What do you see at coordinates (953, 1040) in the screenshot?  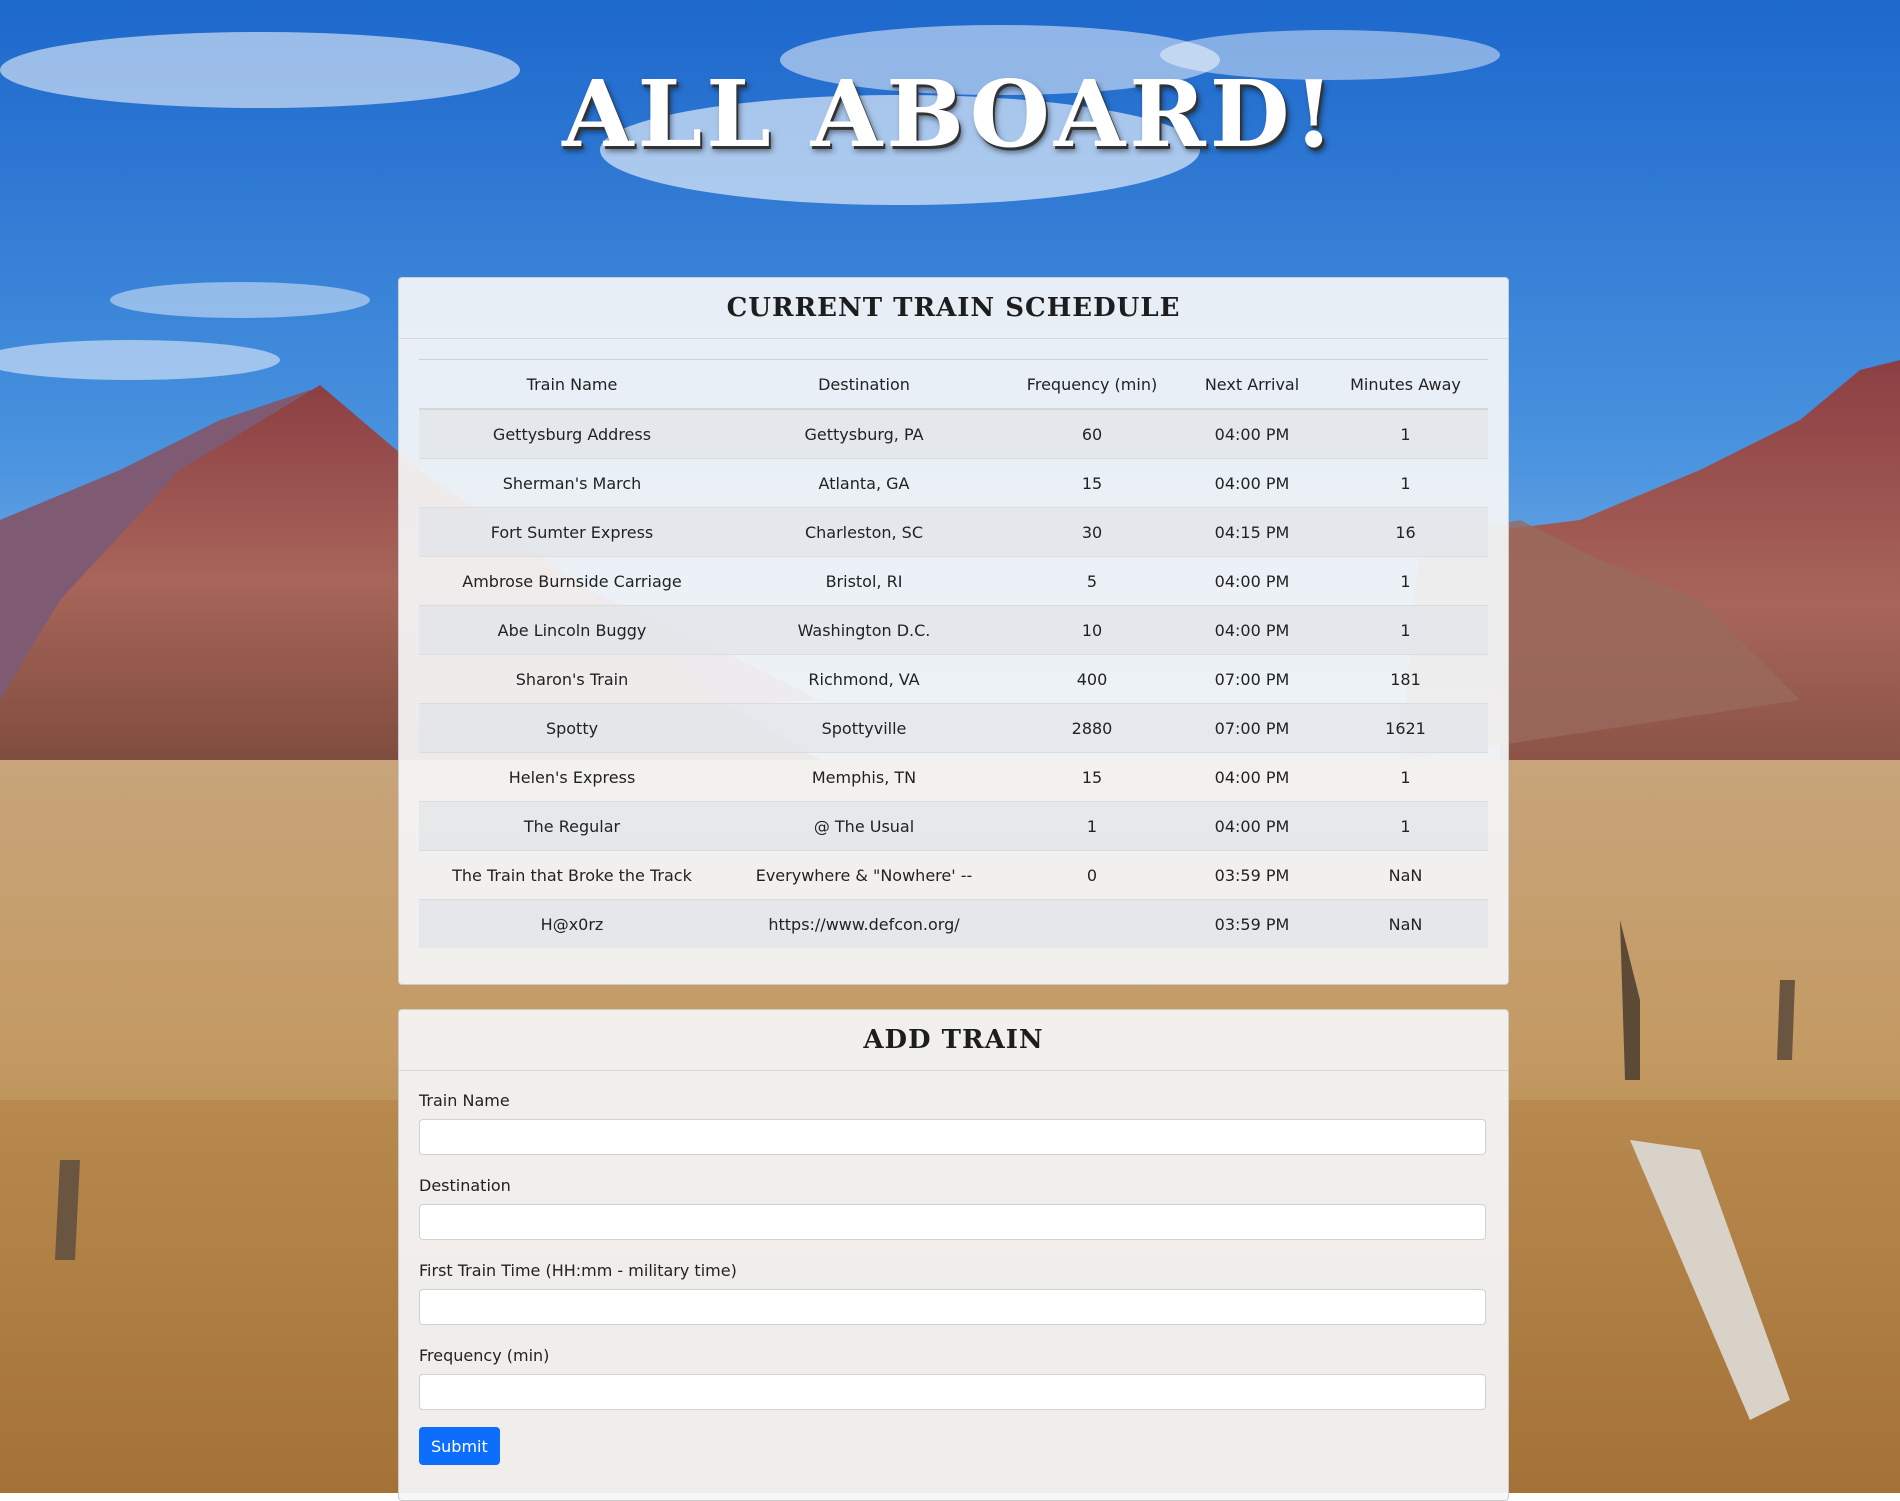 I see `add-train-heading: ADD TRAIN` at bounding box center [953, 1040].